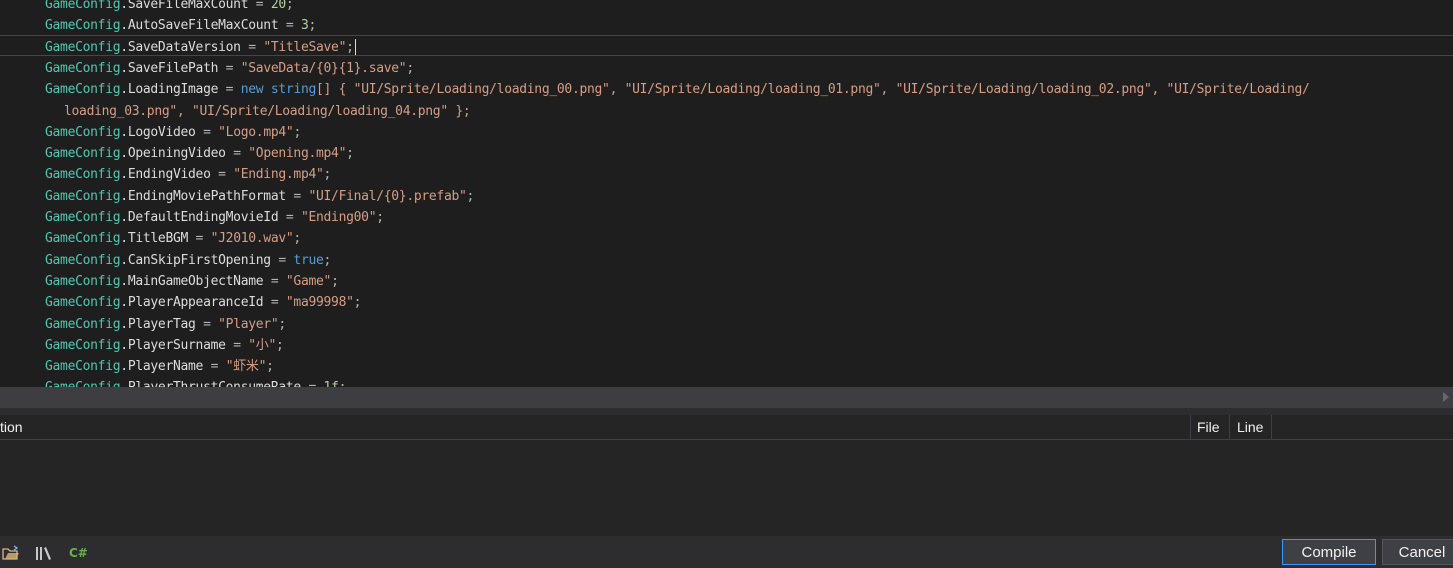 The image size is (1453, 568). I want to click on code-property: MainGameObjectName, so click(195, 281).